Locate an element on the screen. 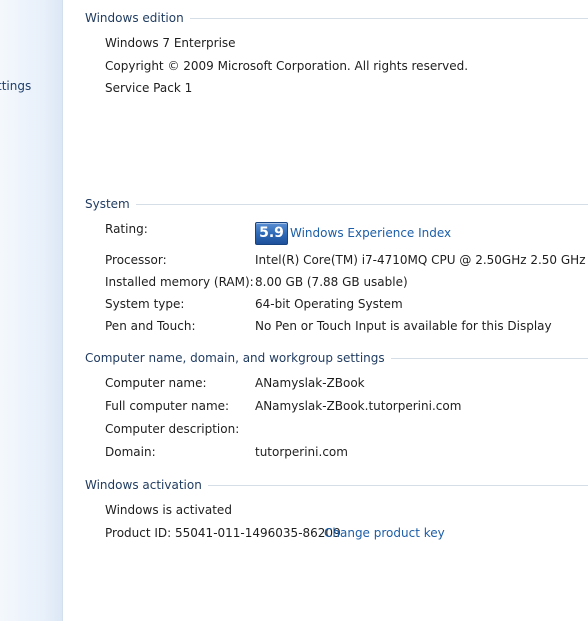  section-title: System is located at coordinates (107, 204).